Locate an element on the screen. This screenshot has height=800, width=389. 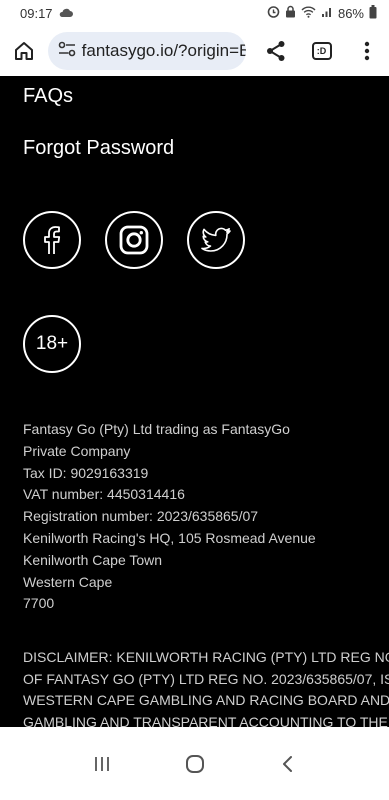
company-line: Private Company is located at coordinates (77, 450).